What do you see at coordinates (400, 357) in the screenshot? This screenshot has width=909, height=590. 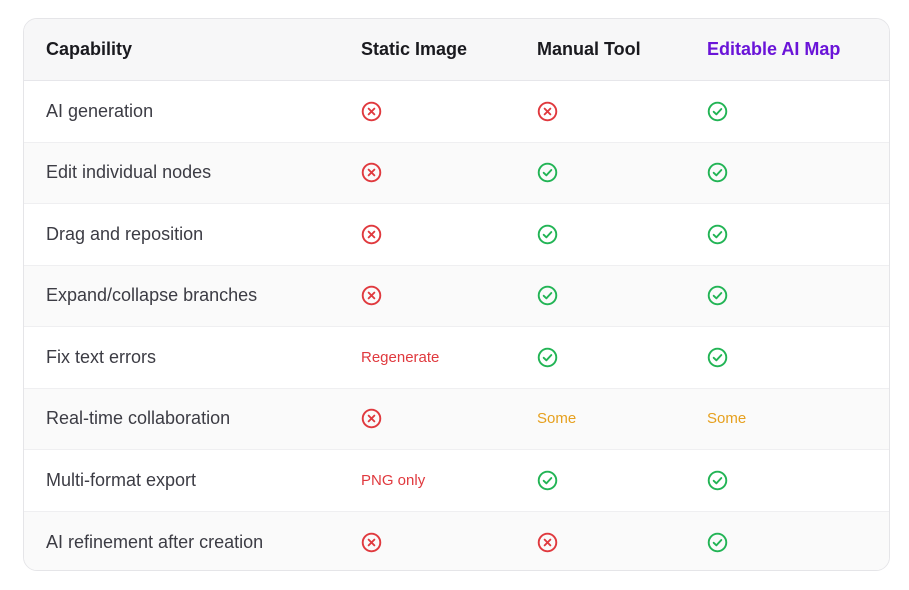 I see `status-text: Regenerate` at bounding box center [400, 357].